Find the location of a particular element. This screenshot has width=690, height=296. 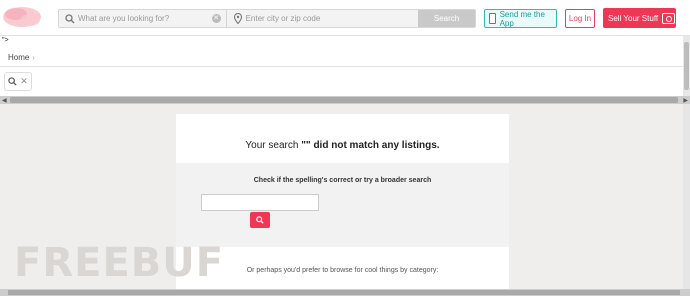

scroll-right-icon: ▶ is located at coordinates (685, 100).